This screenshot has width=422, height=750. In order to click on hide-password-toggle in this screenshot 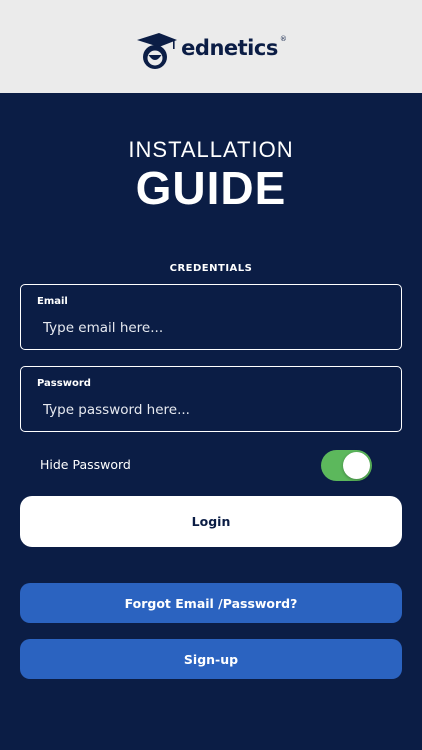, I will do `click(346, 465)`.